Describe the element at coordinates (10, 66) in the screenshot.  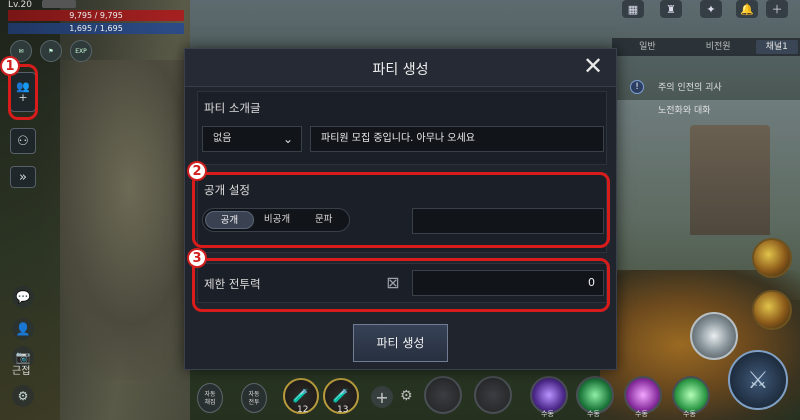
I see `callout-1: 1` at that location.